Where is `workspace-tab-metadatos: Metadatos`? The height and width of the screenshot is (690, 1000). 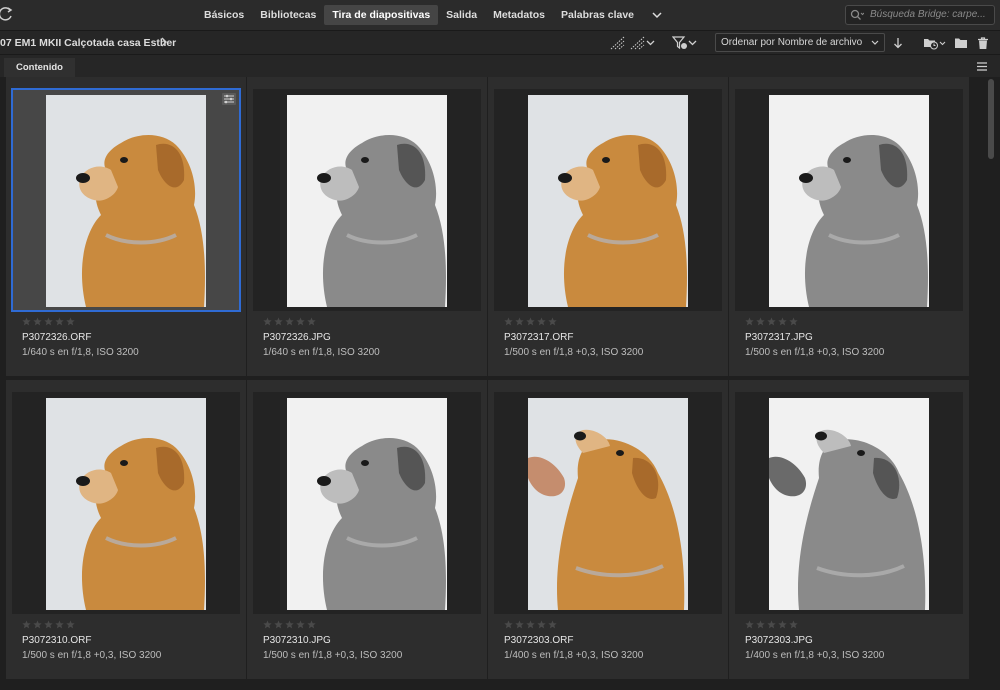 workspace-tab-metadatos: Metadatos is located at coordinates (519, 15).